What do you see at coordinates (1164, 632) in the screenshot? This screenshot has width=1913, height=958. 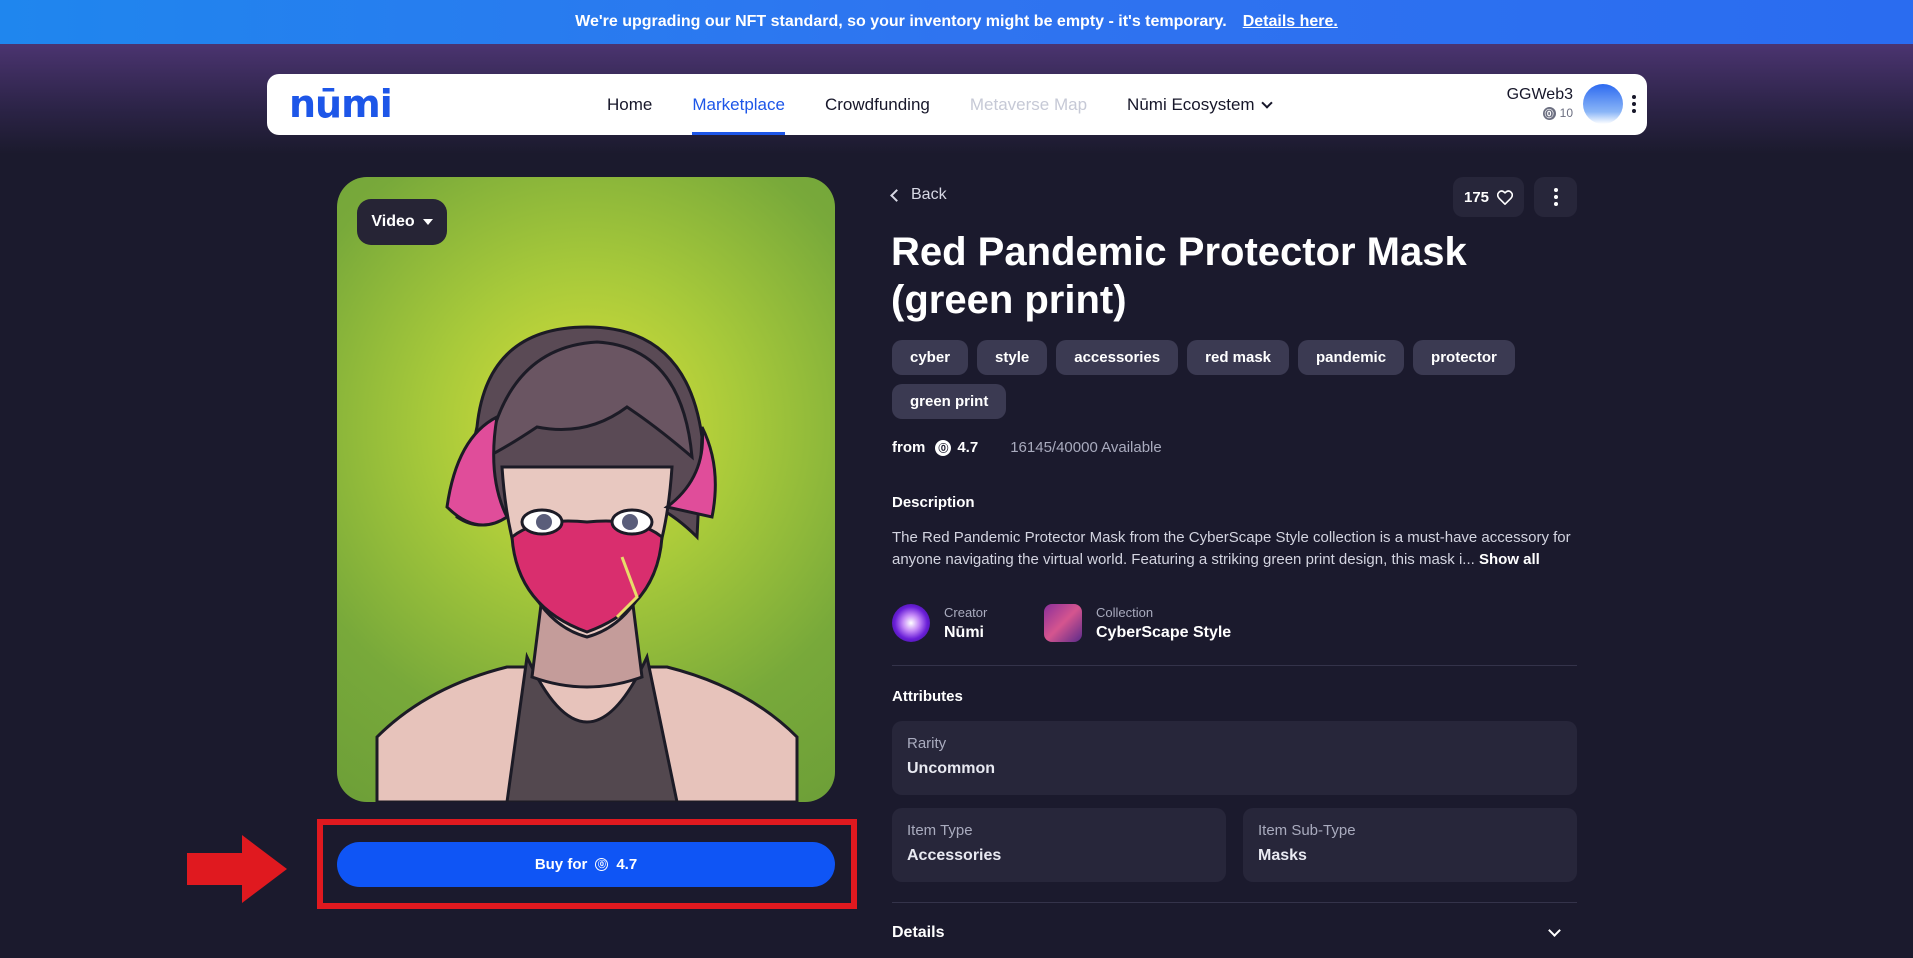 I see `collection-name: CyberScape Style` at bounding box center [1164, 632].